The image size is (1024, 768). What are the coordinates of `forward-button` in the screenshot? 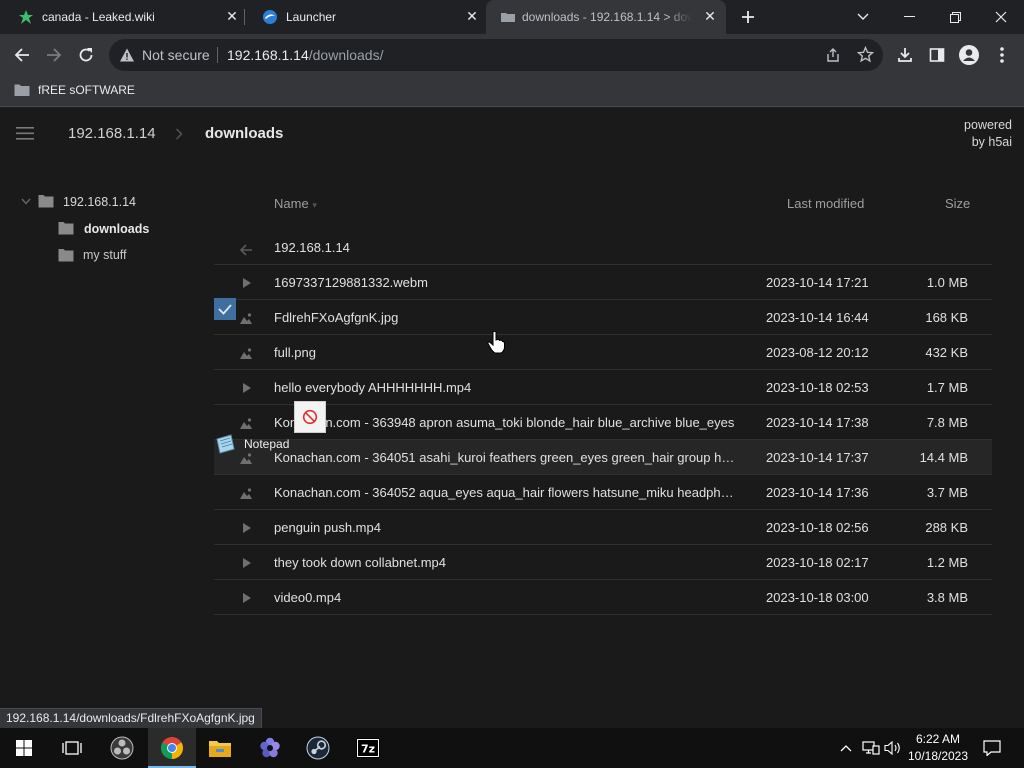 It's located at (54, 55).